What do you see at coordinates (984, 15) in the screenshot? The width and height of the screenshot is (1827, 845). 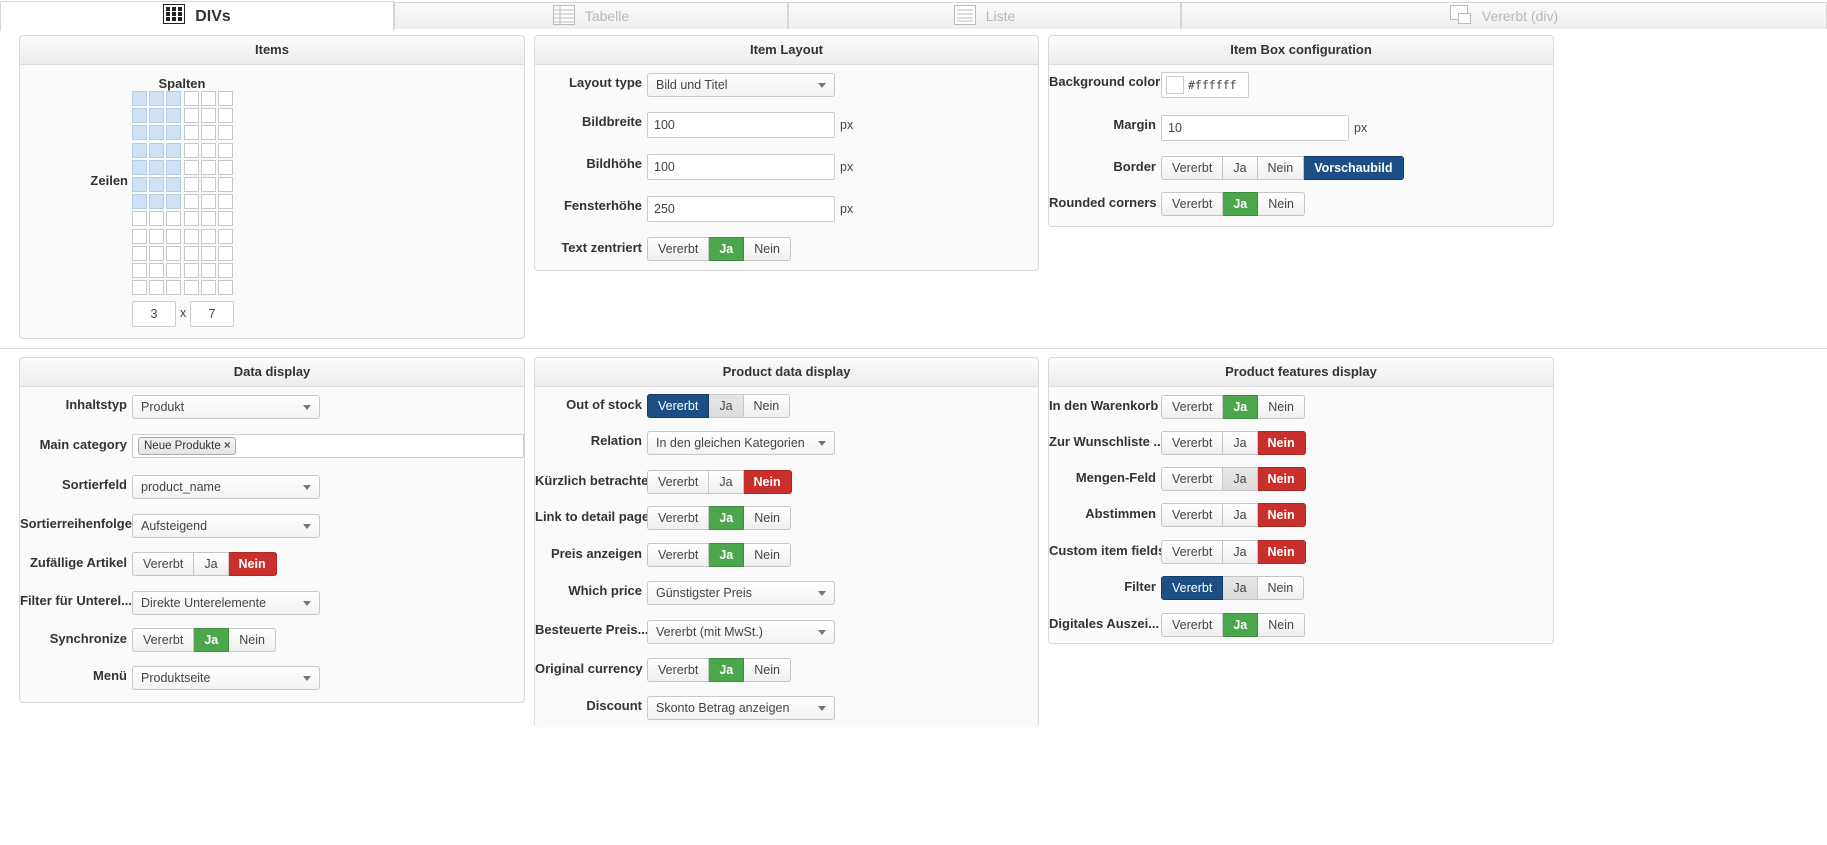 I see `tab-liste: Liste` at bounding box center [984, 15].